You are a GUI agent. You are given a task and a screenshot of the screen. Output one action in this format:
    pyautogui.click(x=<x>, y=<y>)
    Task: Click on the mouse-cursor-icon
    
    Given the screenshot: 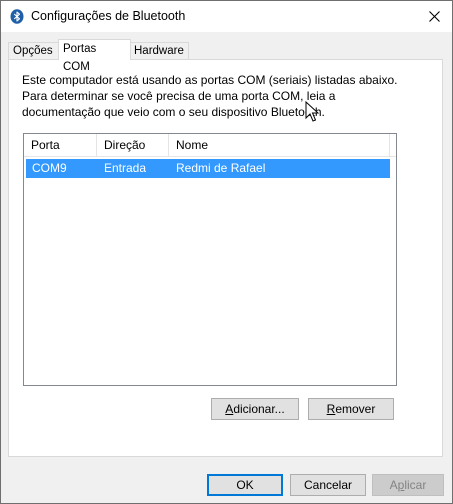 What is the action you would take?
    pyautogui.click(x=312, y=111)
    